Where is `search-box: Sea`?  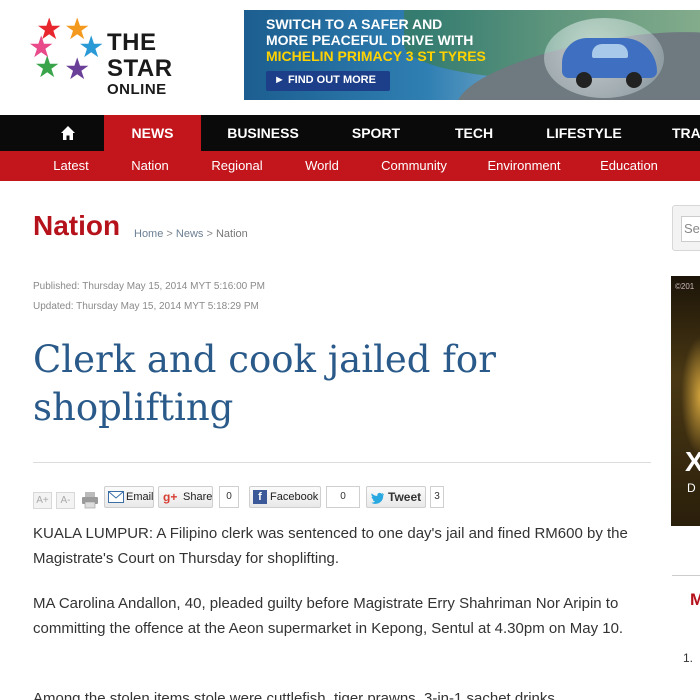 search-box: Sea is located at coordinates (686, 228).